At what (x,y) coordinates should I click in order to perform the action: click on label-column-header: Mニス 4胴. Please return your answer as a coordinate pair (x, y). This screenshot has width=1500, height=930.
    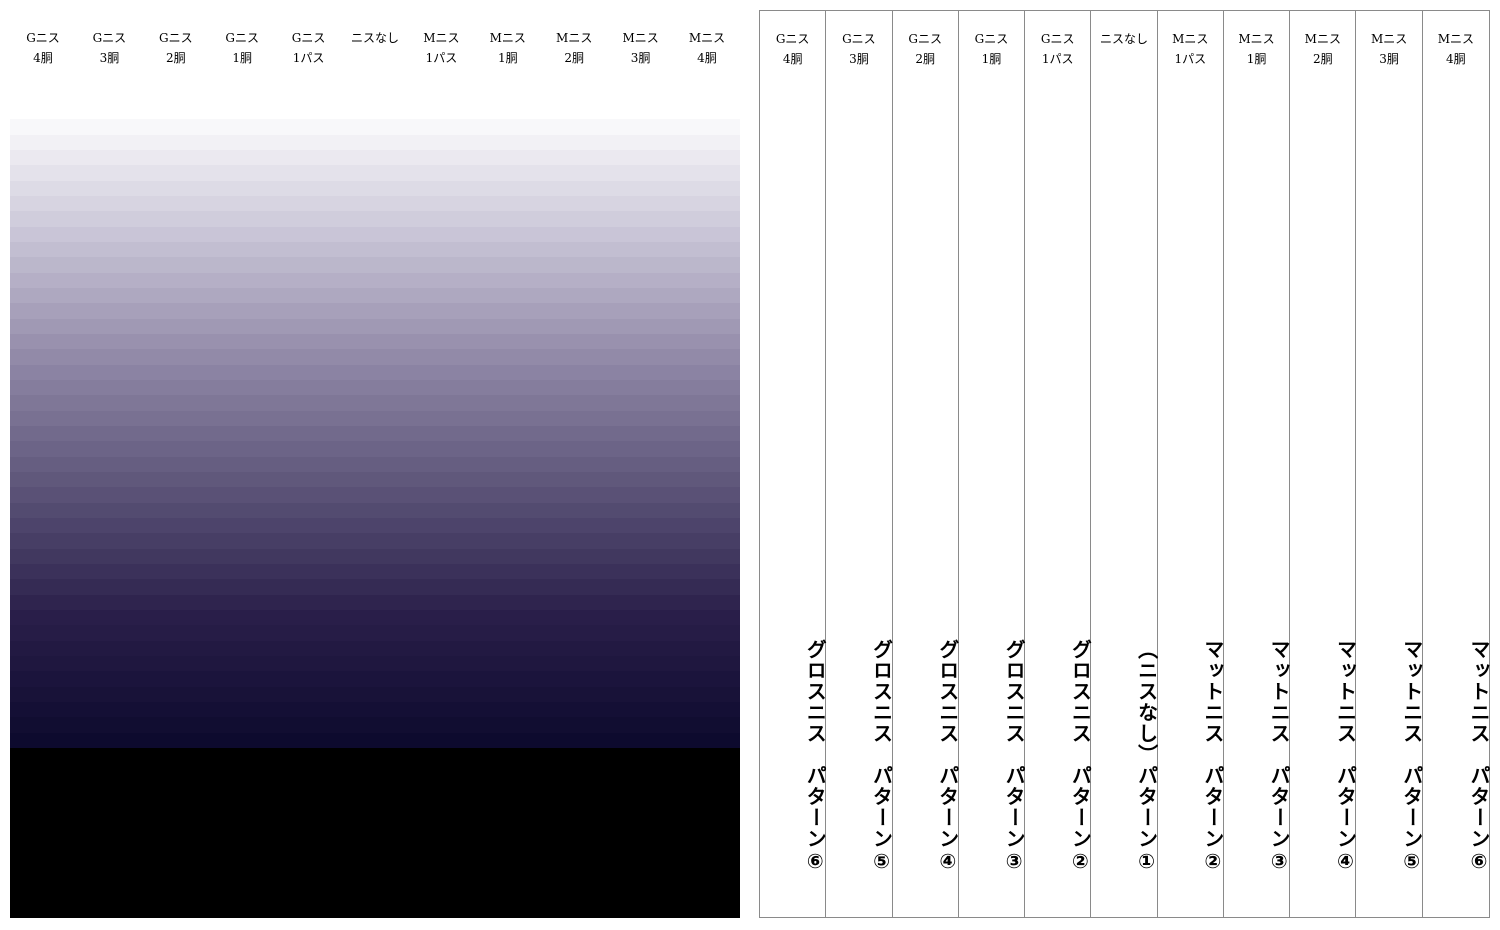
    Looking at the image, I should click on (1456, 49).